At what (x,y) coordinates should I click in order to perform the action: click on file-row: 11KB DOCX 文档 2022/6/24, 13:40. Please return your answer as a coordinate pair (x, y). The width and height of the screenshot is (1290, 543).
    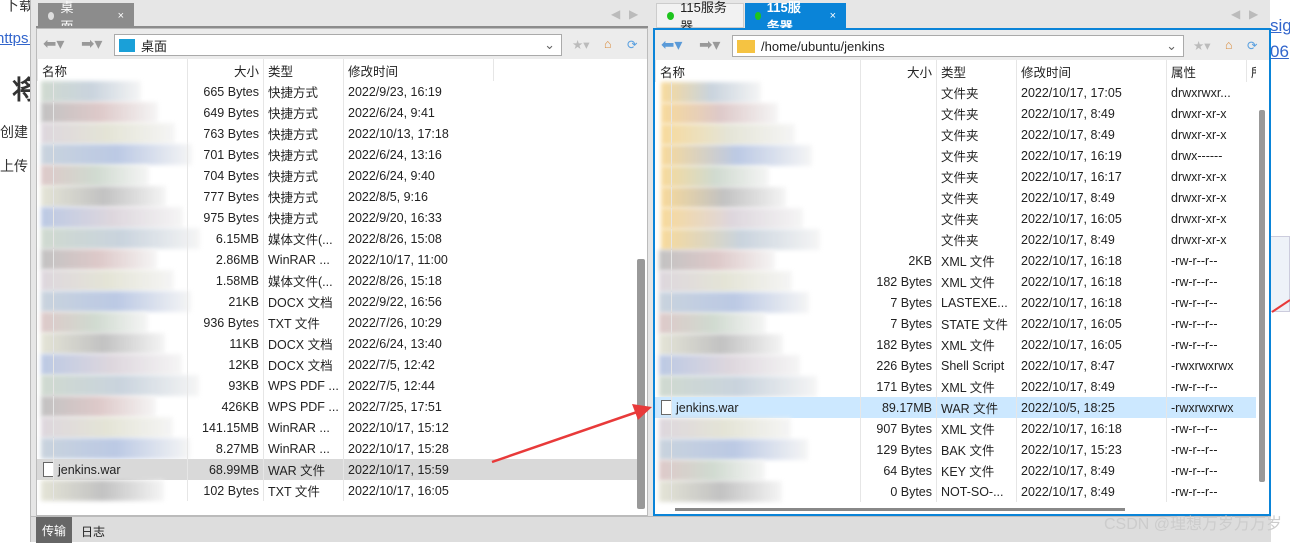
    Looking at the image, I should click on (340, 343).